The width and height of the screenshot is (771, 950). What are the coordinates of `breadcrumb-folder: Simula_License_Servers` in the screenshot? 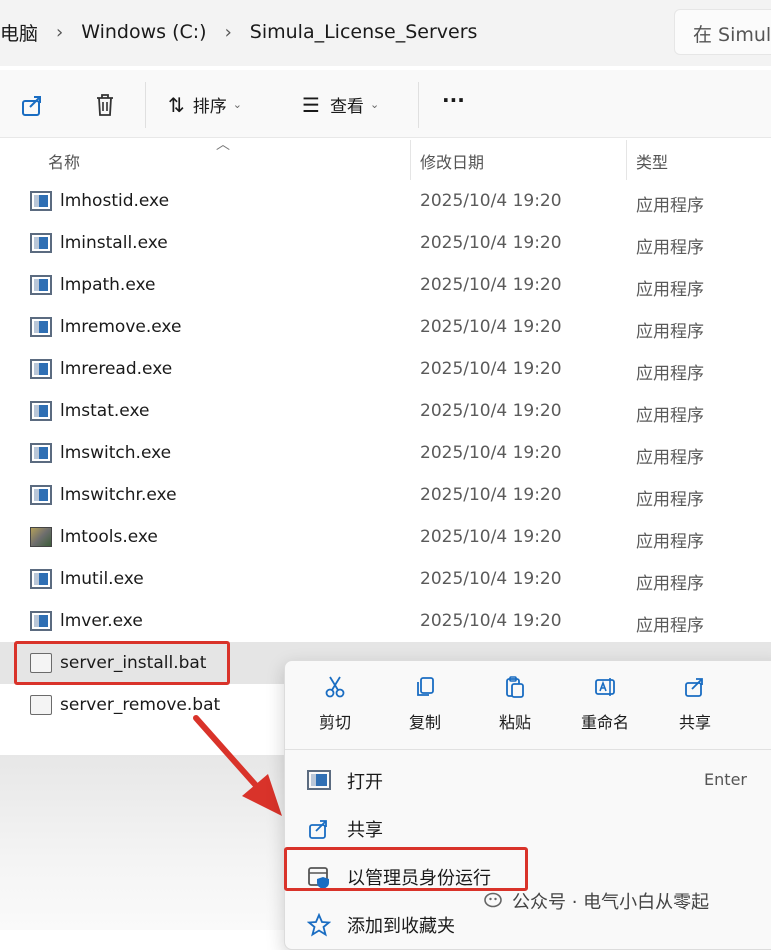 It's located at (364, 32).